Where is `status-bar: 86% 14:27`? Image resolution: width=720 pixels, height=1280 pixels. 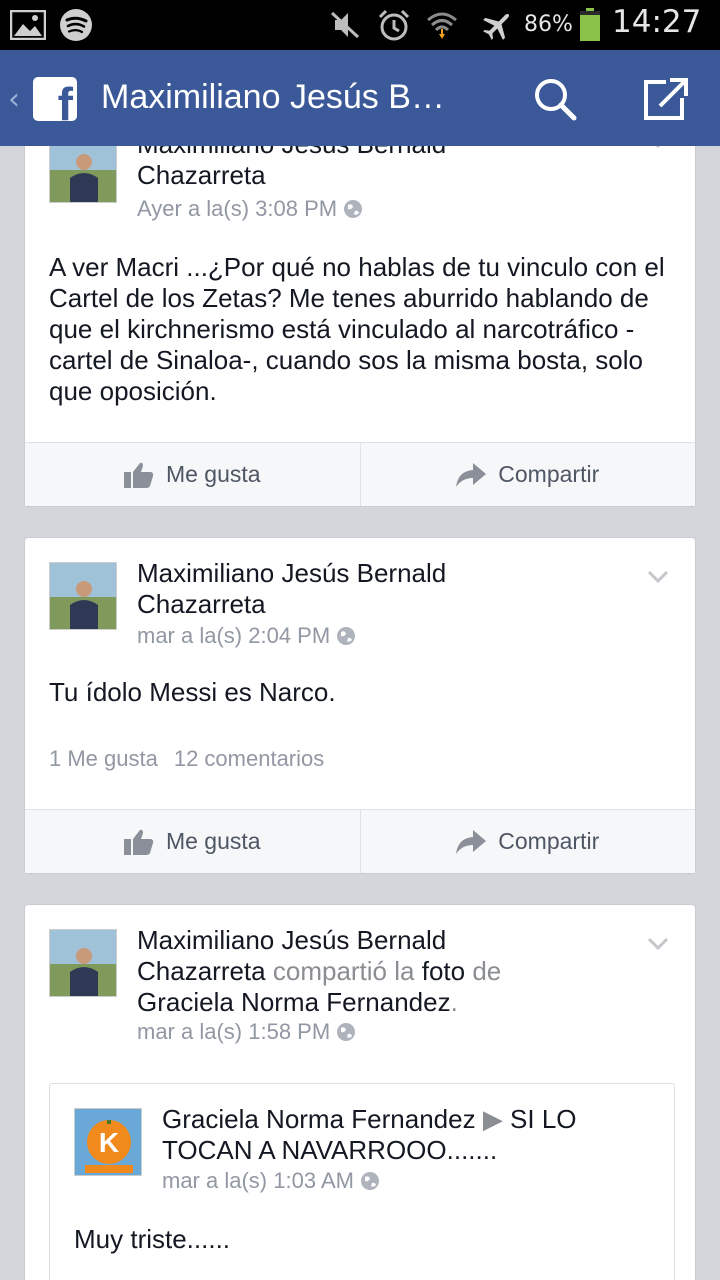 status-bar: 86% 14:27 is located at coordinates (360, 25).